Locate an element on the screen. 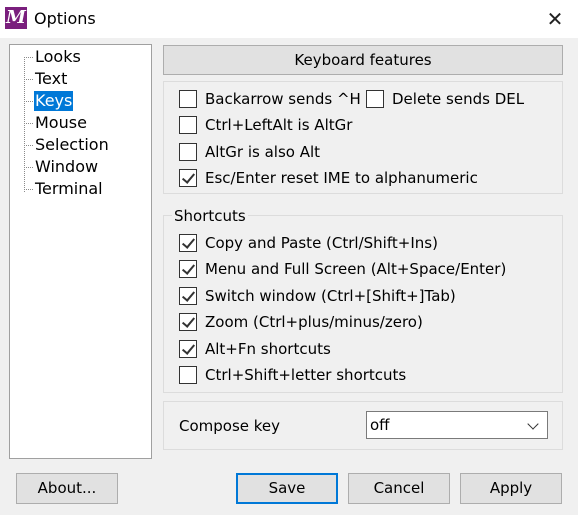 This screenshot has height=515, width=578. panel-heading: Keyboard features is located at coordinates (363, 60).